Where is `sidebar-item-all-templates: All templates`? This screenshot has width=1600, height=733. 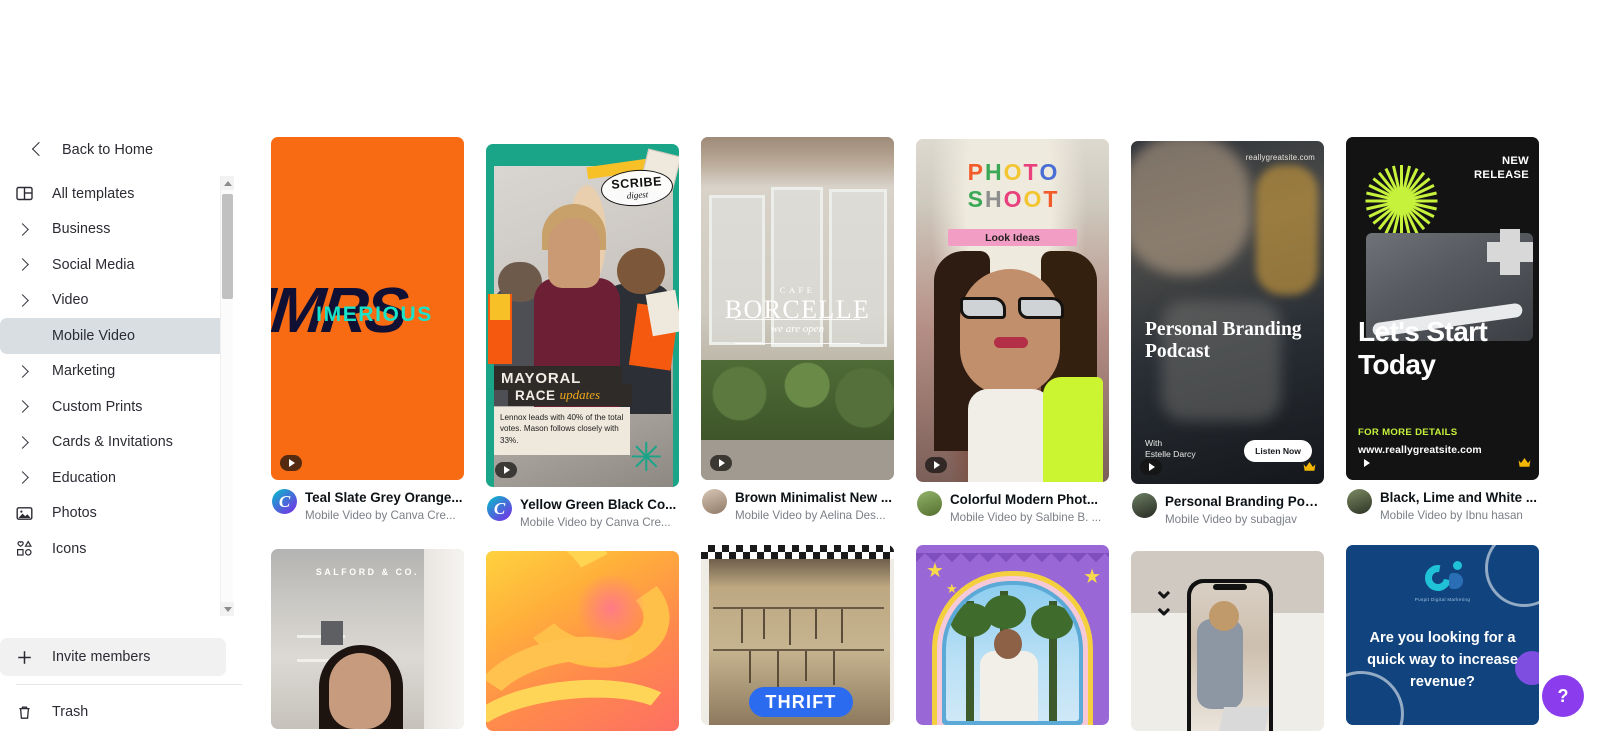
sidebar-item-all-templates: All templates is located at coordinates (113, 194).